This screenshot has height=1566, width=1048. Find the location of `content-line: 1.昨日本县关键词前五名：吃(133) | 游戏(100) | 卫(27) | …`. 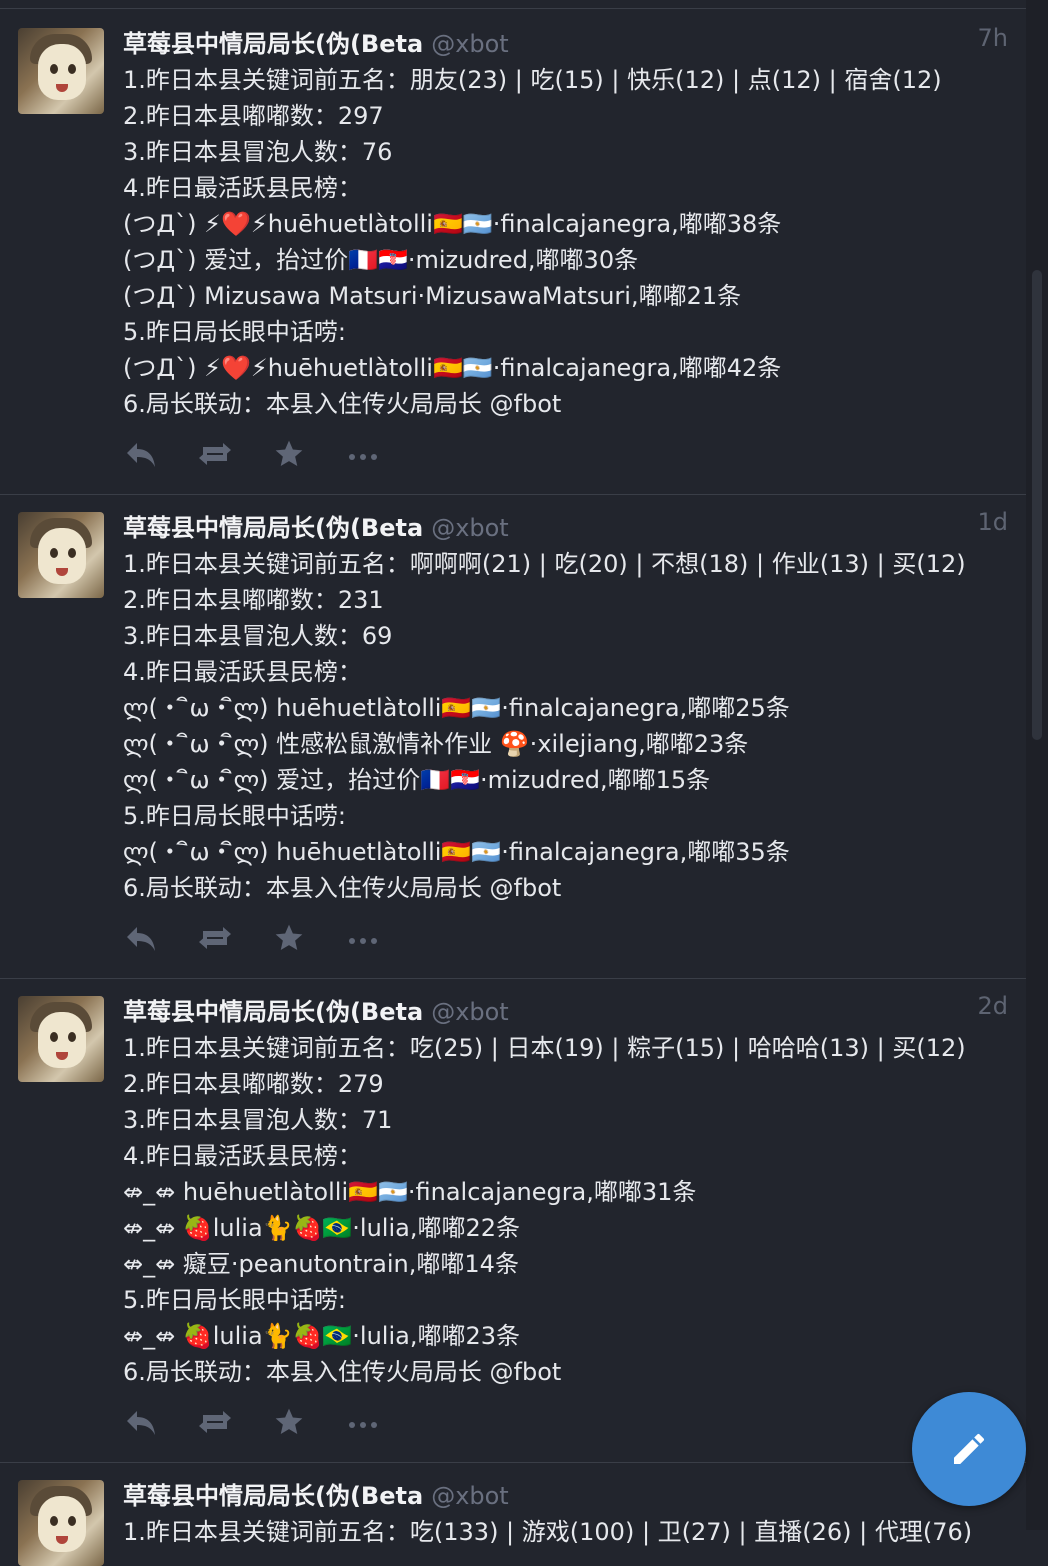

content-line: 1.昨日本县关键词前五名：吃(133) | 游戏(100) | 卫(27) | … is located at coordinates (548, 1532).